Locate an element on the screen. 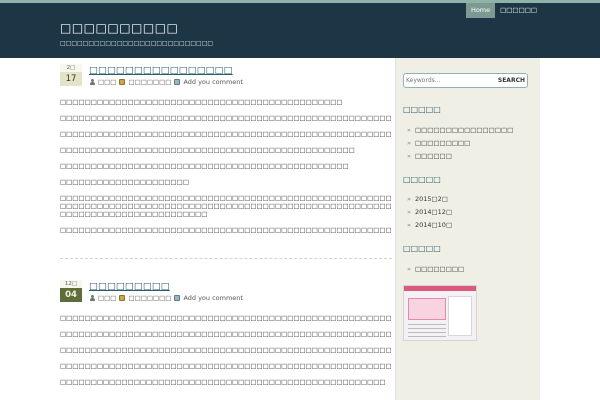  widget-list-item: » □□□□□□□□□□□□□□□□ is located at coordinates (460, 130).